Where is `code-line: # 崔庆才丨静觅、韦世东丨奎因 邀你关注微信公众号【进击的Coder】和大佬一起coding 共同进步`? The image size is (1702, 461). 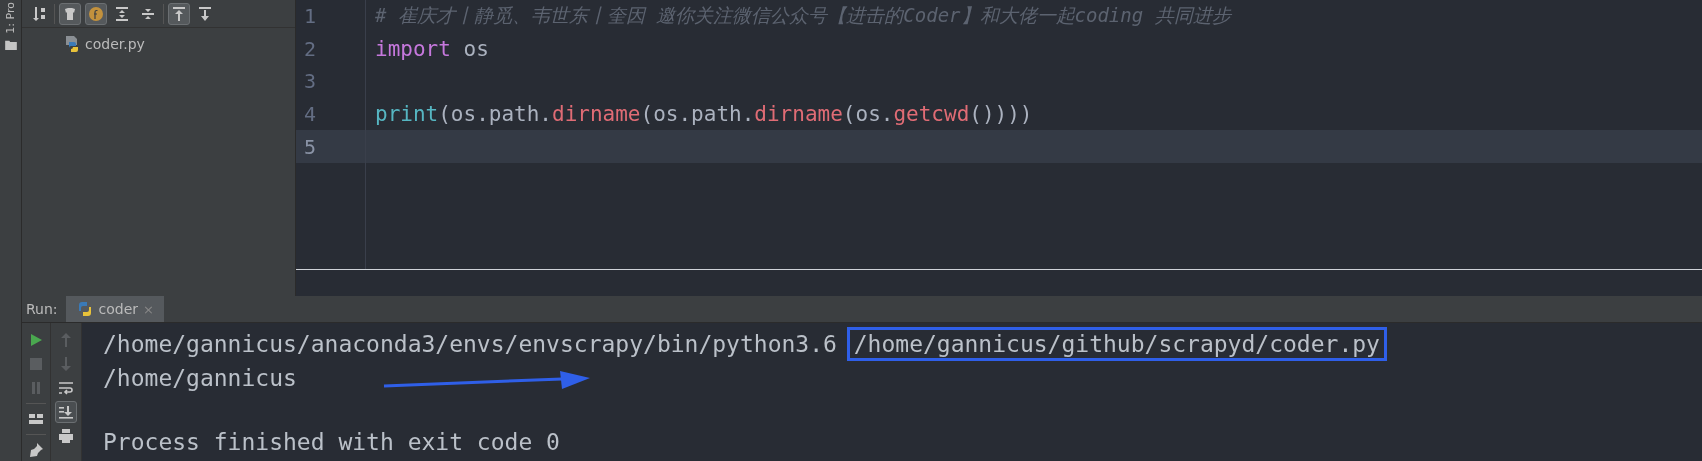 code-line: # 崔庆才丨静觅、韦世东丨奎因 邀你关注微信公众号【进击的Coder】和大佬一起coding 共同进步 is located at coordinates (803, 16).